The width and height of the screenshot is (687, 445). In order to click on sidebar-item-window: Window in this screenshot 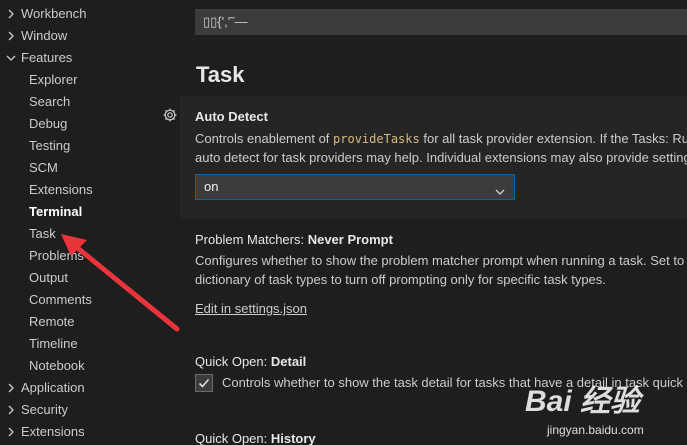, I will do `click(38, 36)`.